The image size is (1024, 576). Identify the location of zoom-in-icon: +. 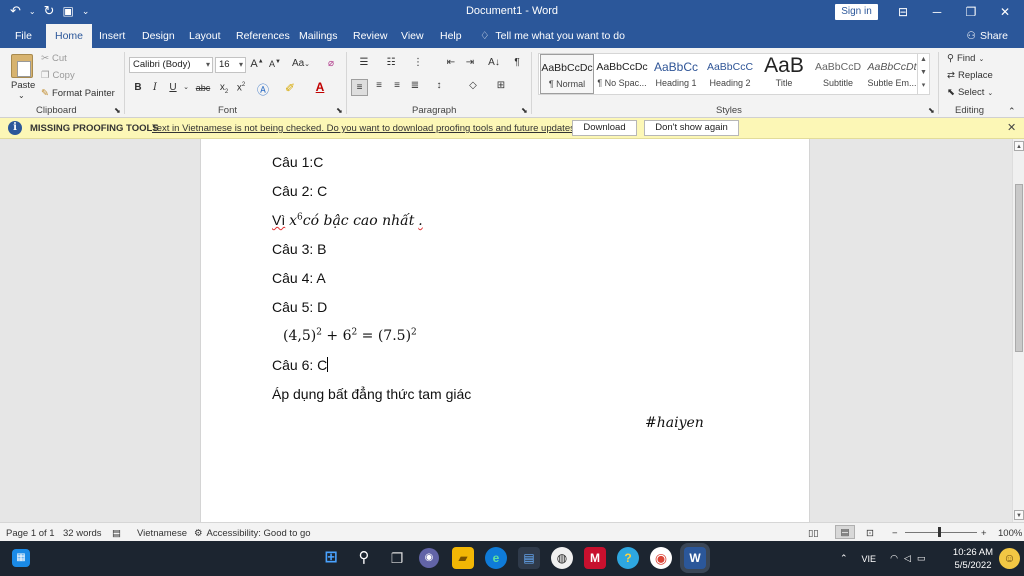
(984, 533).